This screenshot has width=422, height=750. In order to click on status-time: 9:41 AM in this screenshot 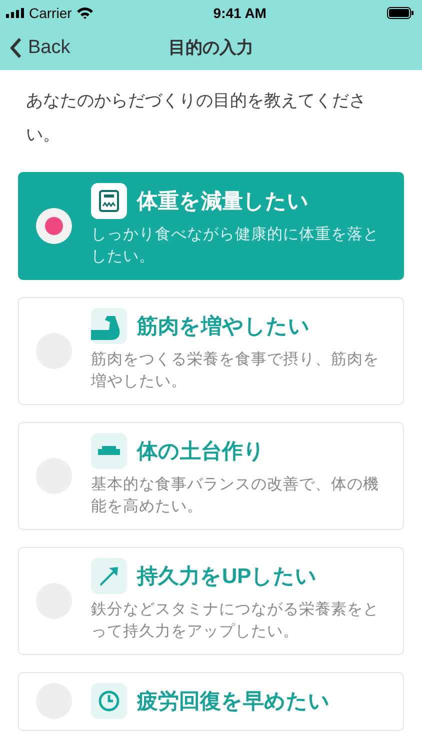, I will do `click(239, 12)`.